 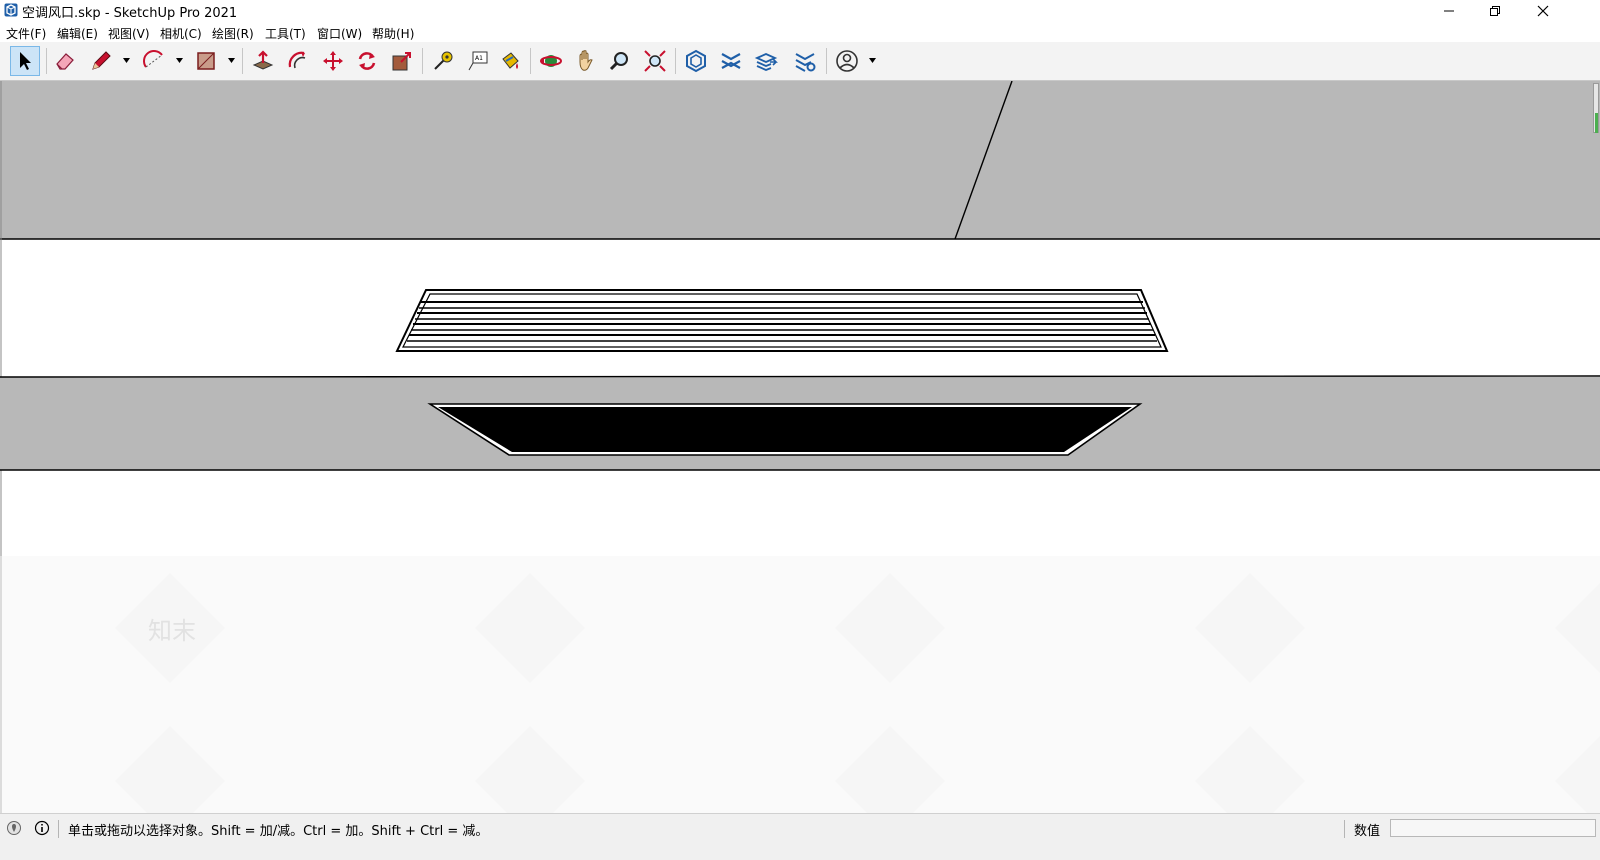 I want to click on offset-tool, so click(x=298, y=61).